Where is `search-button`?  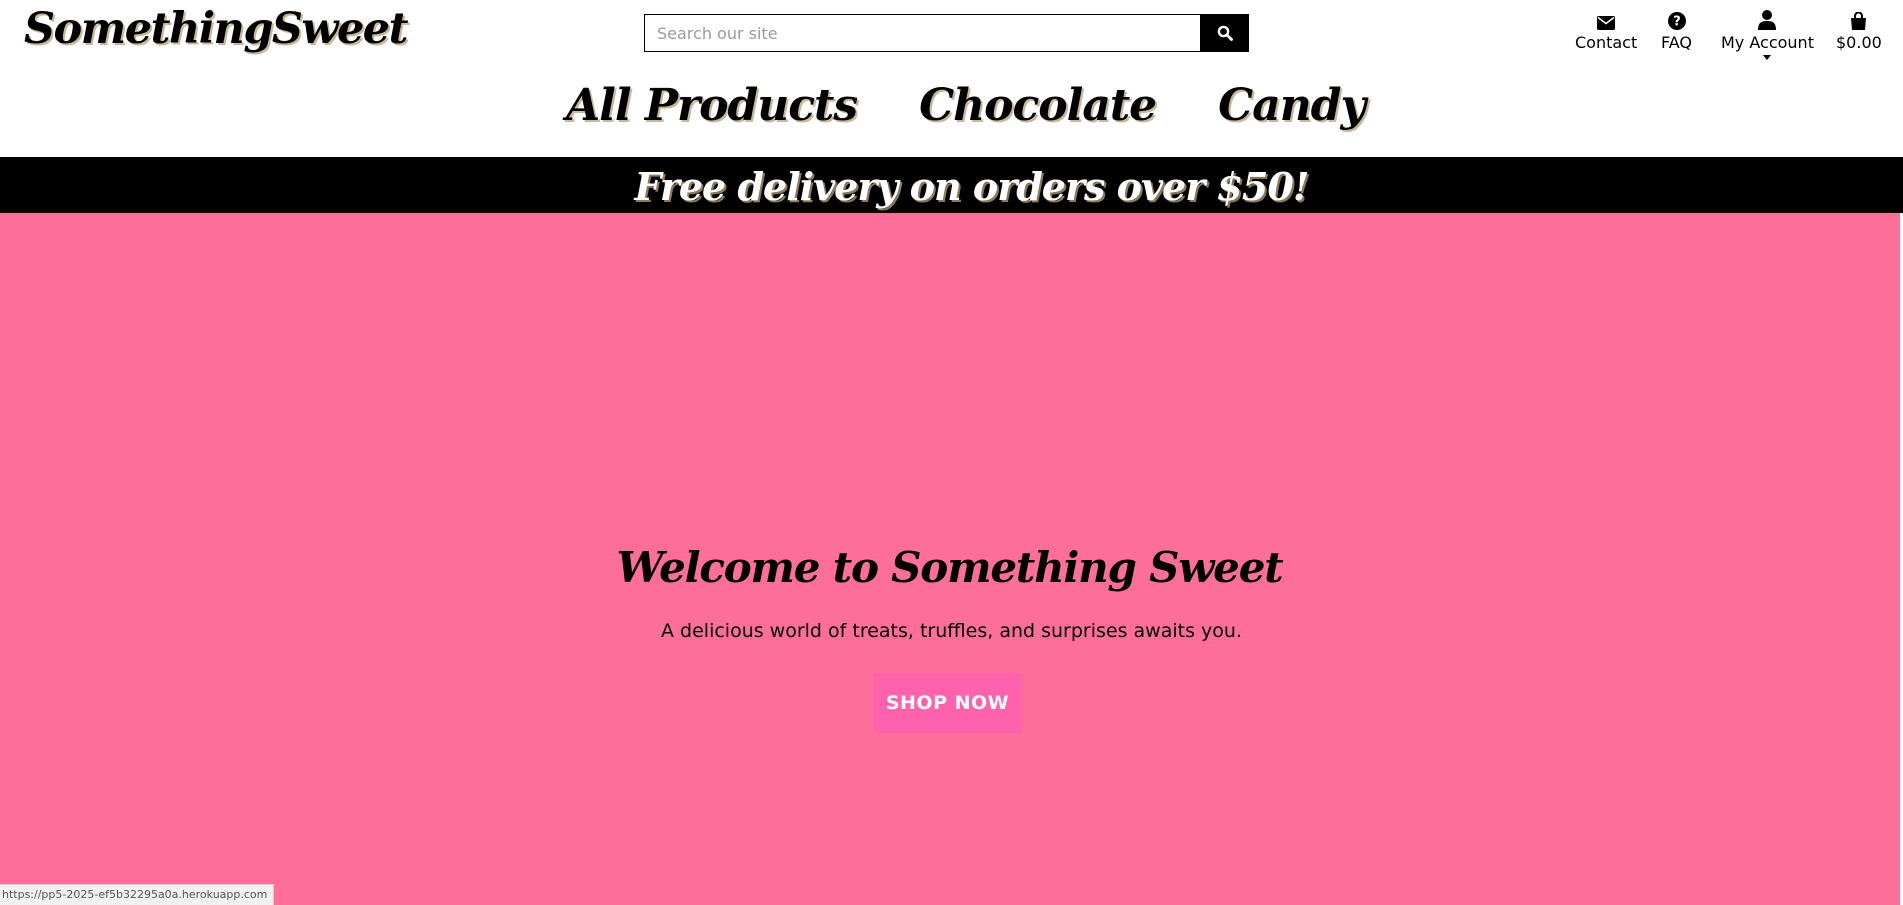 search-button is located at coordinates (1224, 33).